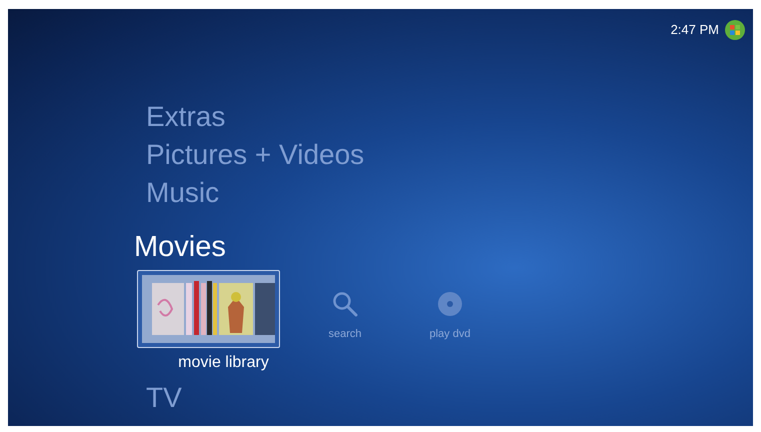  I want to click on menu-category: Extras, so click(186, 117).